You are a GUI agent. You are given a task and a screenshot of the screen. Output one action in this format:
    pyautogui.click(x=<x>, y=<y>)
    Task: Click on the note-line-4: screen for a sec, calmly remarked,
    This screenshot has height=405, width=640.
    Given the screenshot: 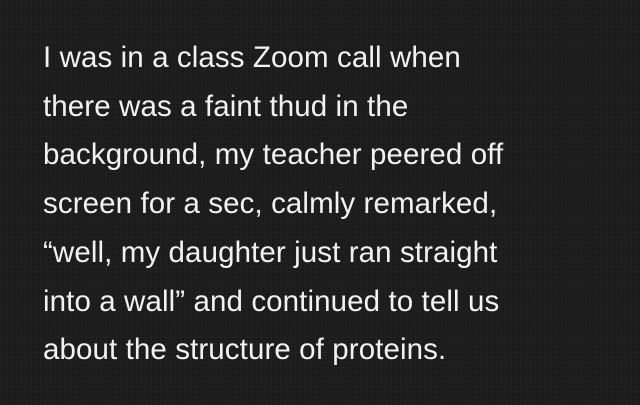 What is the action you would take?
    pyautogui.click(x=270, y=204)
    